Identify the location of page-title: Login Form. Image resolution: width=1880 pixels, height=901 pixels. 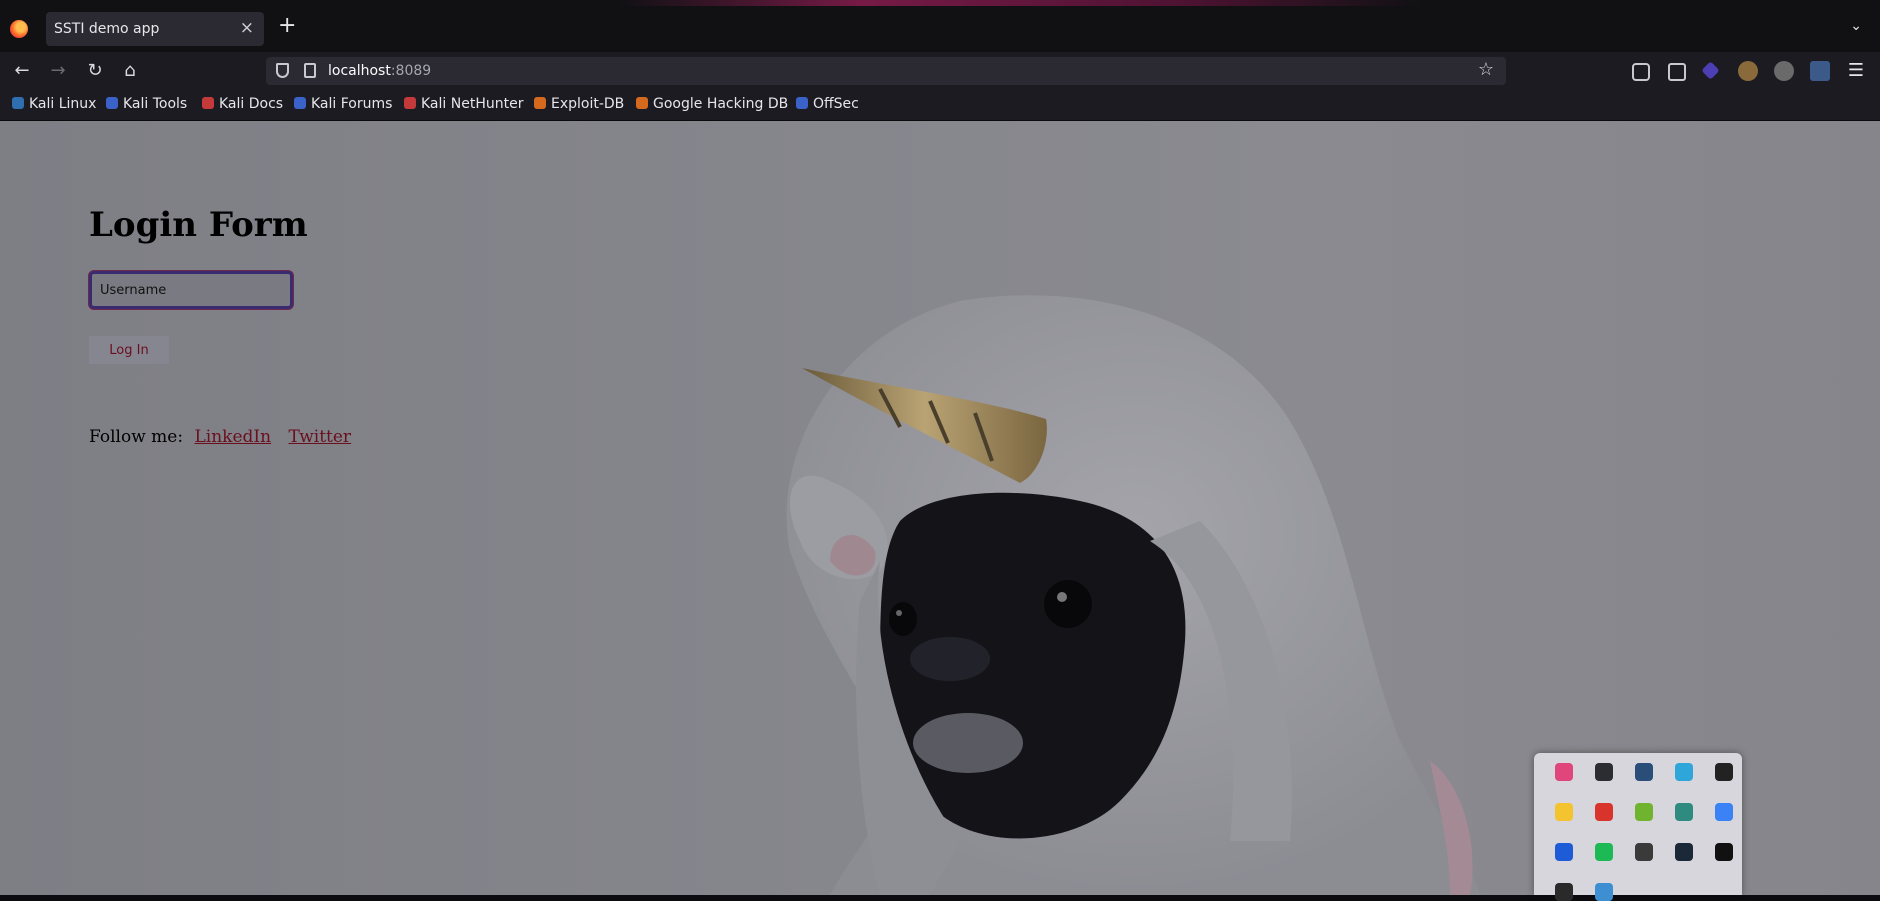
(198, 225).